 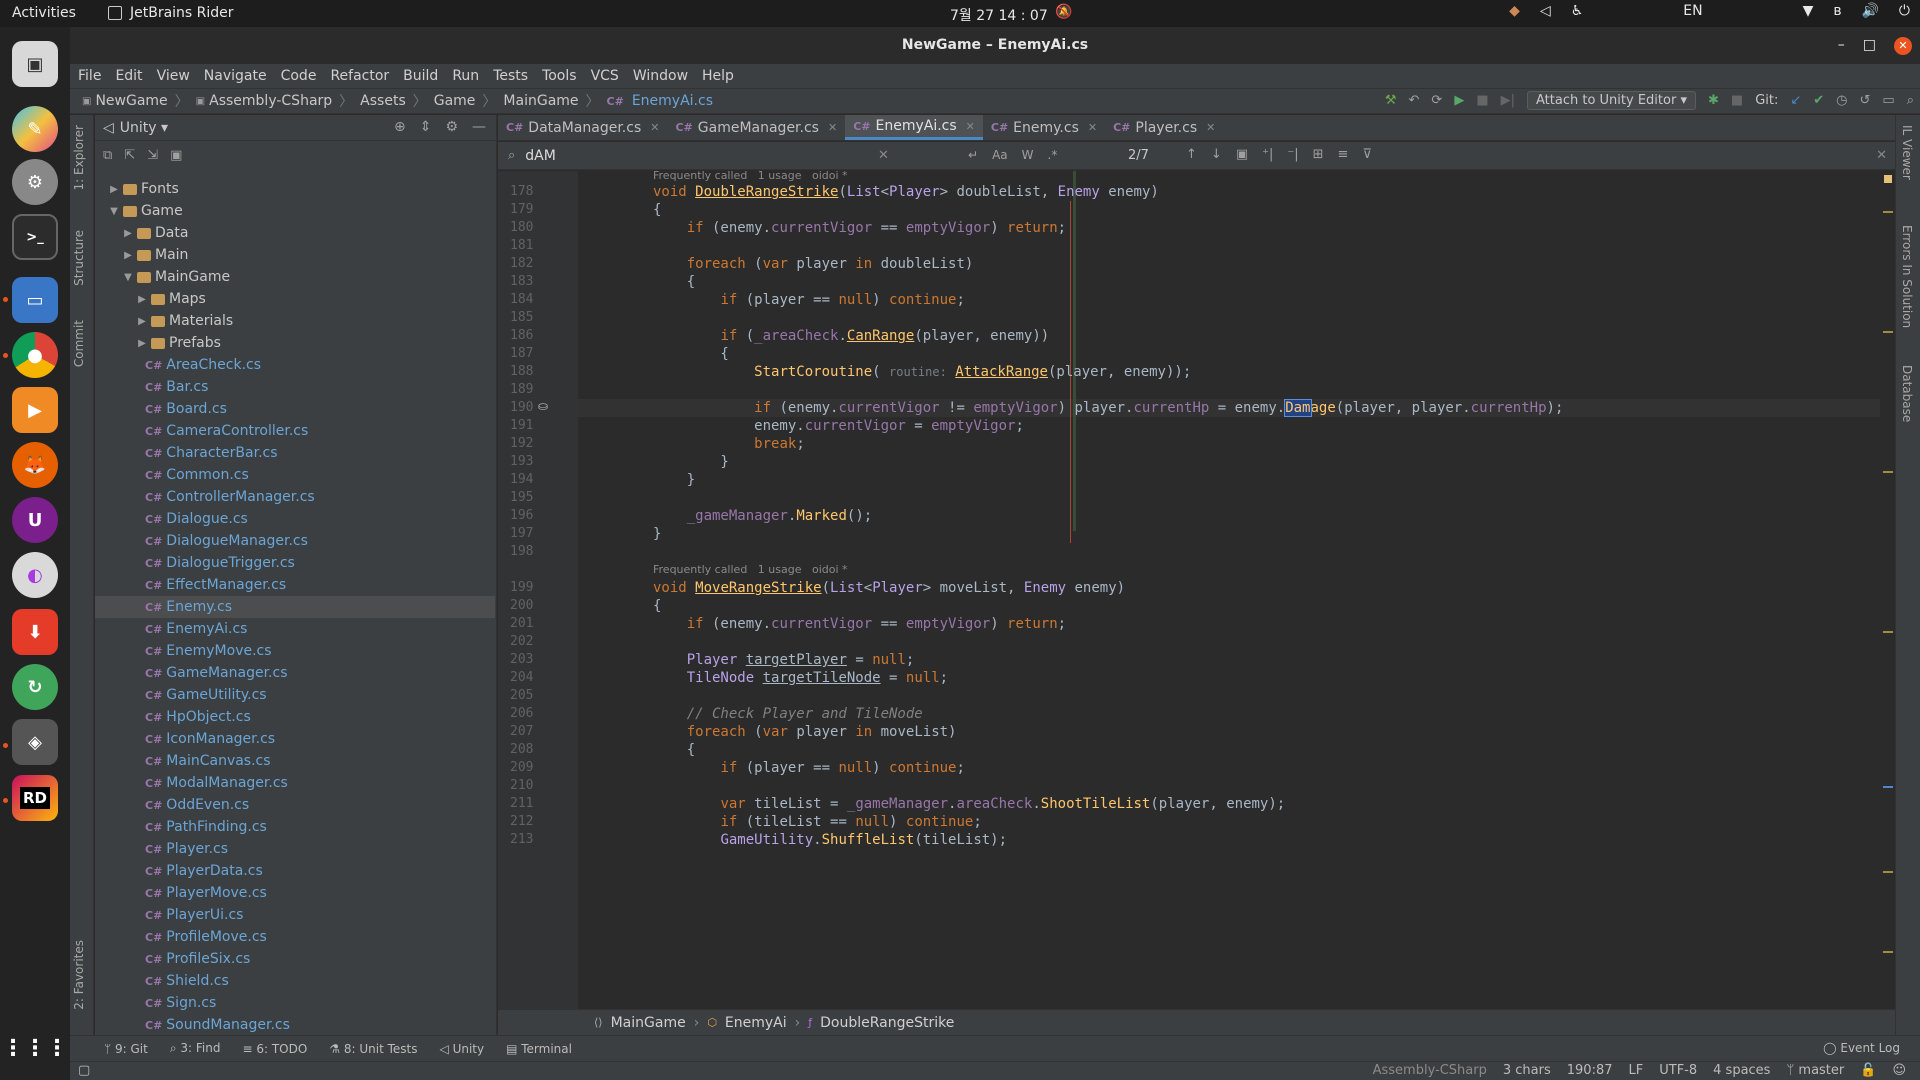 I want to click on code-breadcrumb-item: MainGame, so click(x=648, y=1023).